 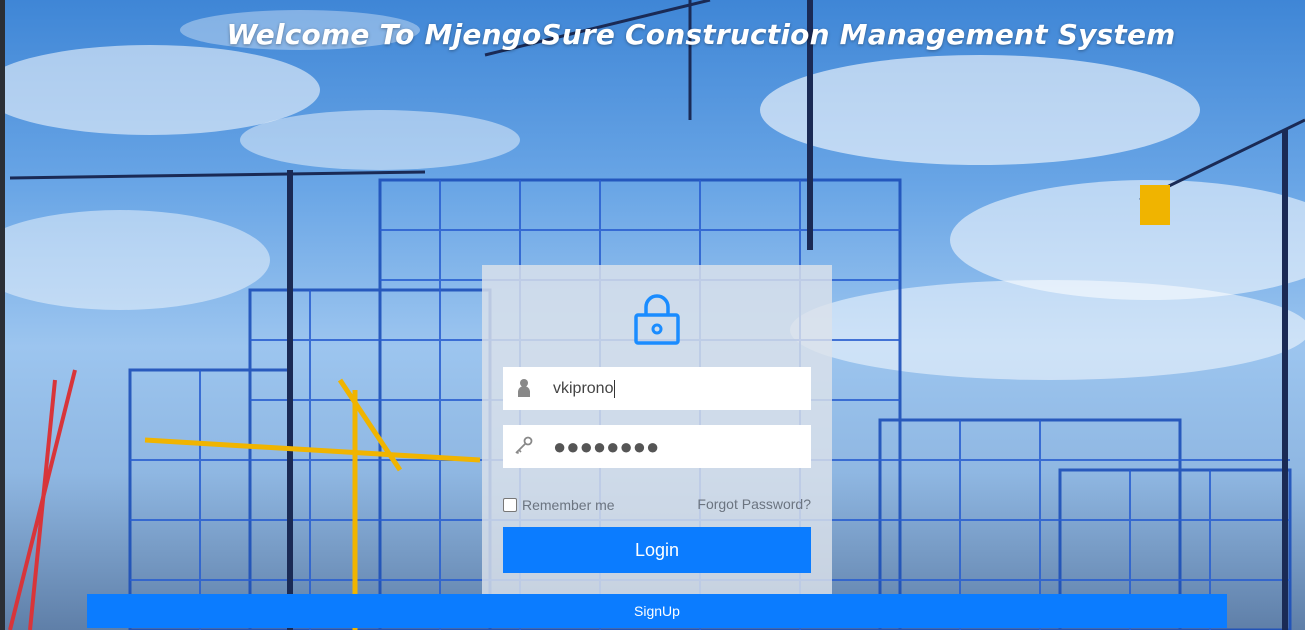 What do you see at coordinates (657, 388) in the screenshot?
I see `username-field: vkiprono` at bounding box center [657, 388].